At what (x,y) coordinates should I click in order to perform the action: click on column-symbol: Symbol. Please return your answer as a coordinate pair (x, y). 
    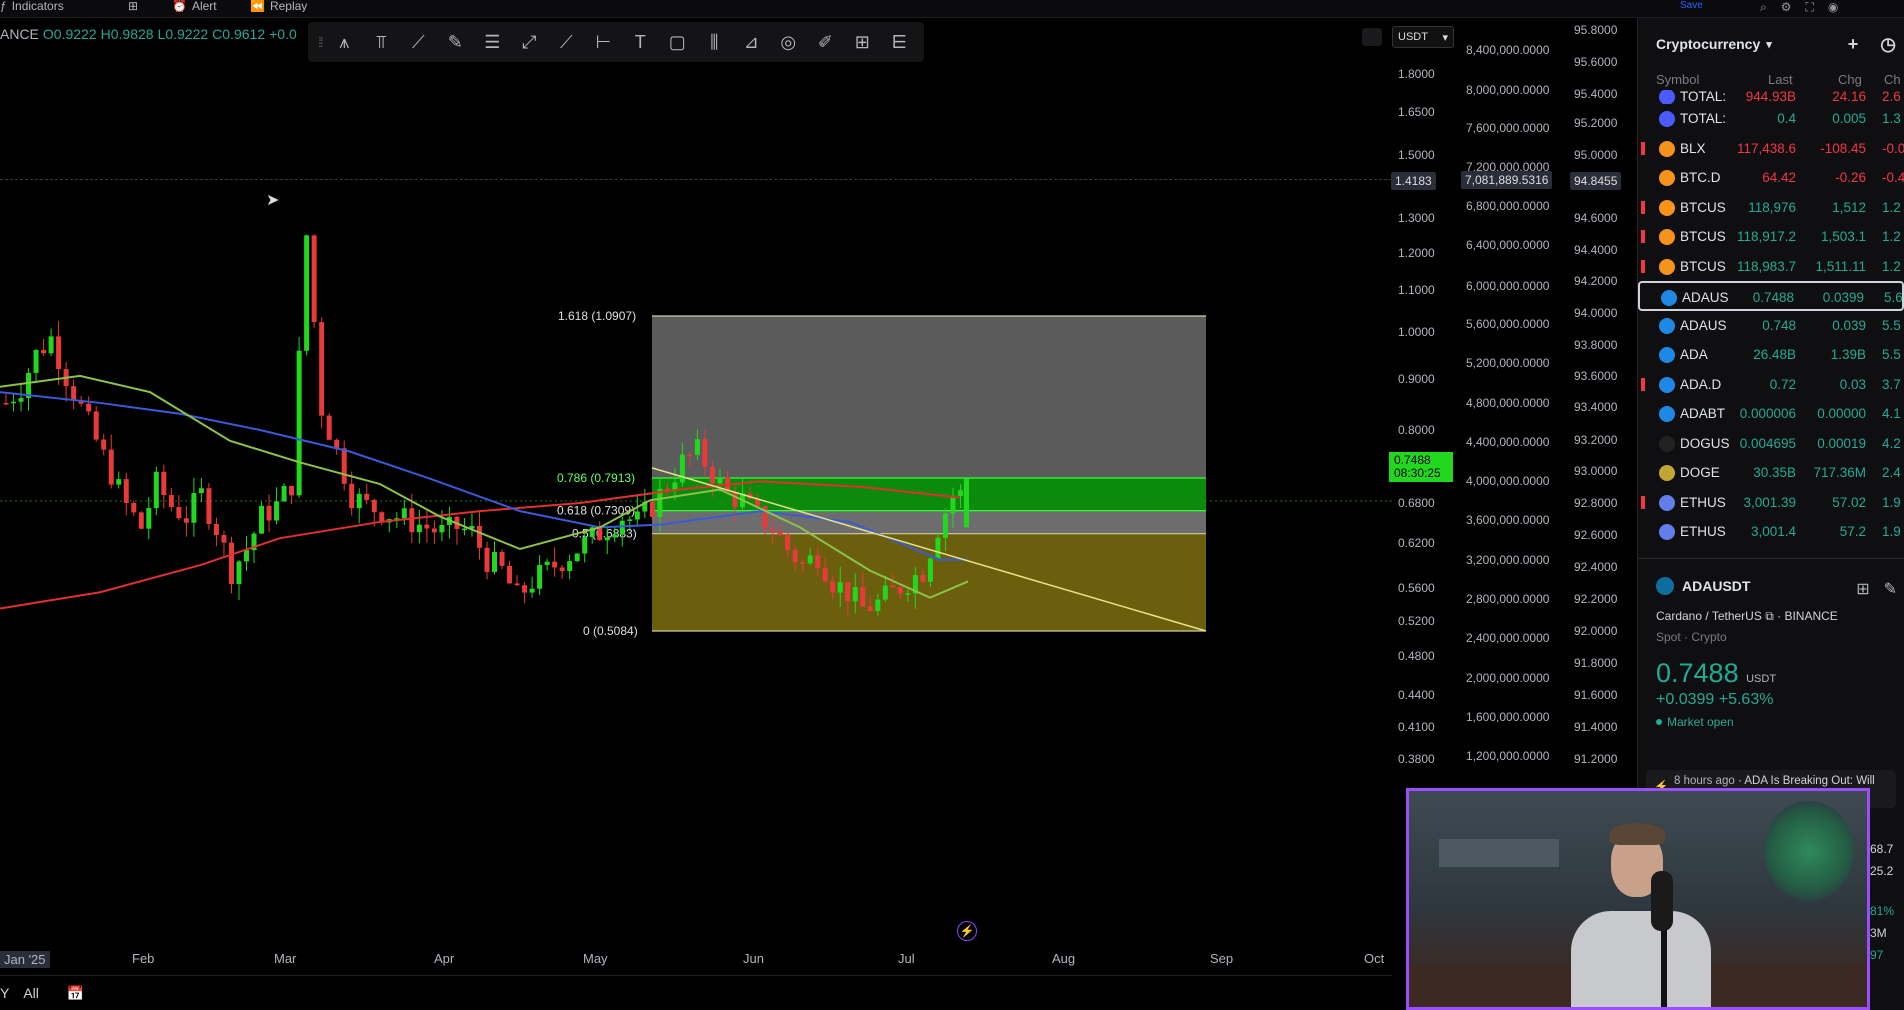
    Looking at the image, I should click on (1677, 79).